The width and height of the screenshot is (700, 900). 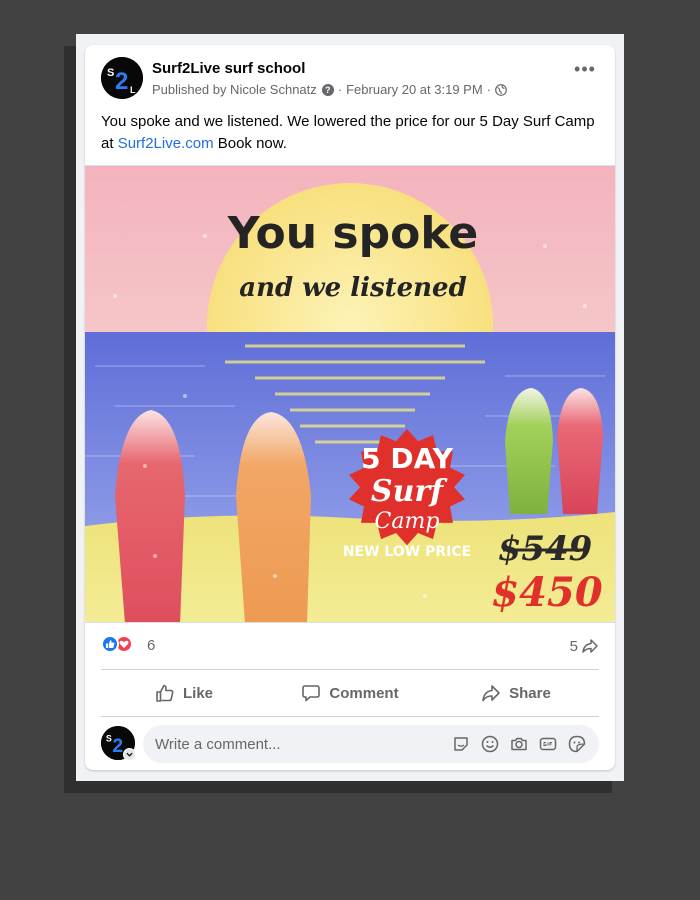 I want to click on badge-line-1: 5 DAY, so click(x=407, y=458).